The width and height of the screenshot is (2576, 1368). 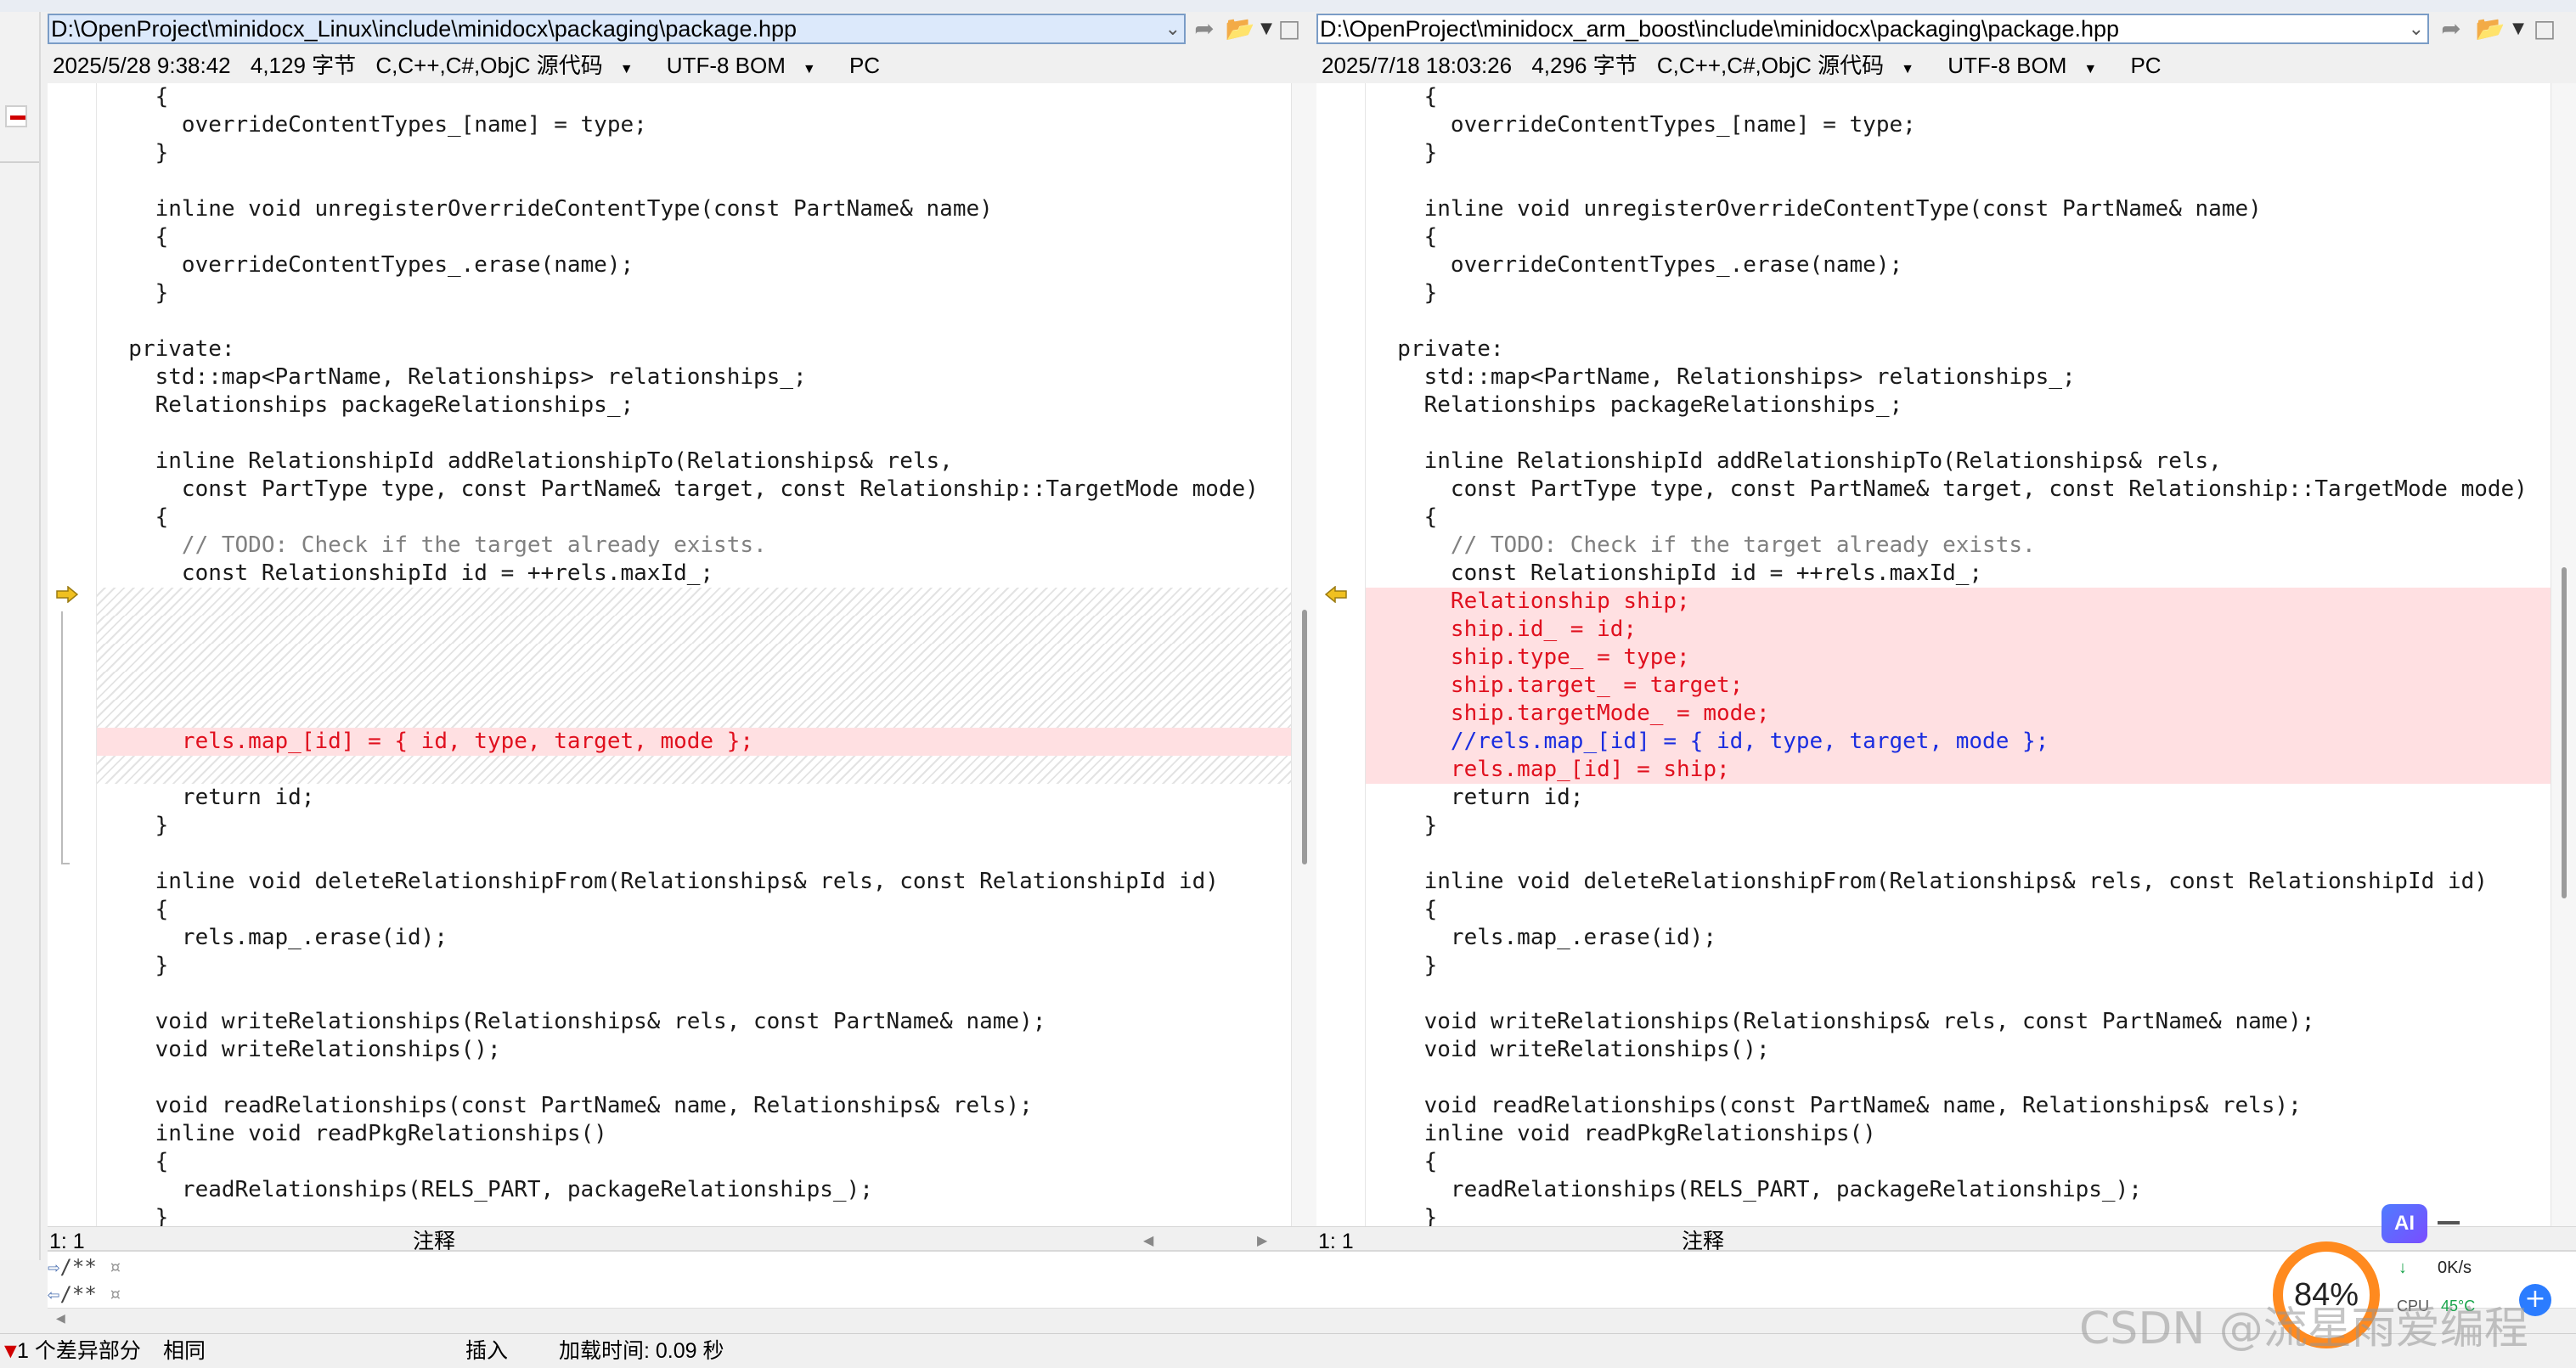 What do you see at coordinates (1336, 594) in the screenshot?
I see `diff-arrow-left-icon` at bounding box center [1336, 594].